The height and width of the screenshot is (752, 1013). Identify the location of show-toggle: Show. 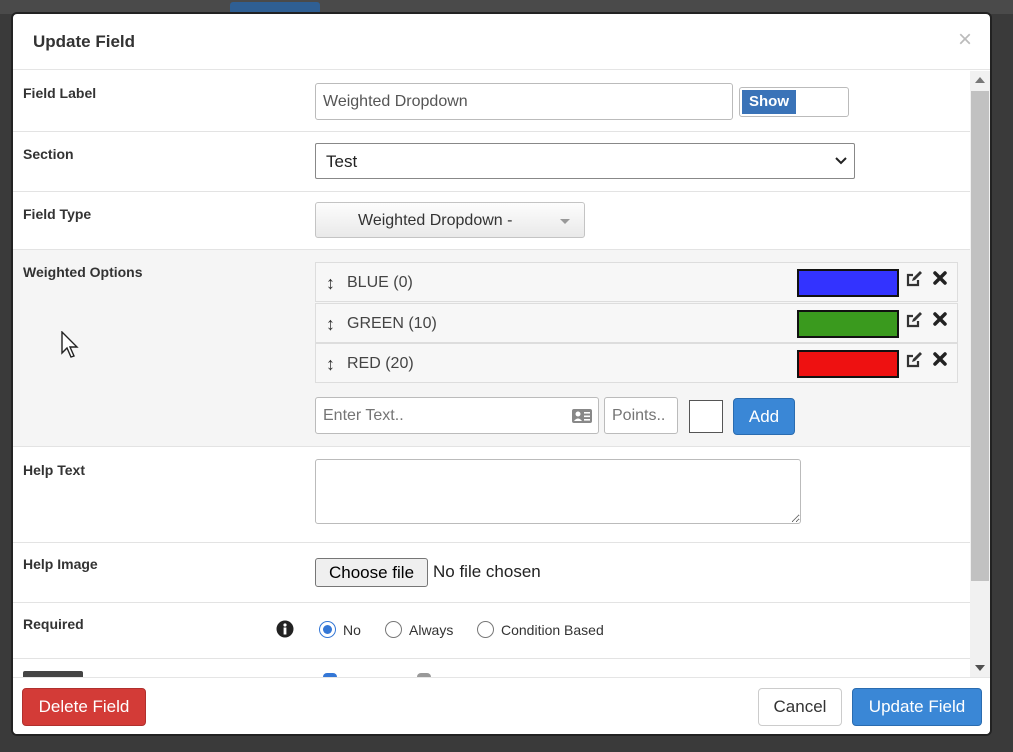
(794, 102).